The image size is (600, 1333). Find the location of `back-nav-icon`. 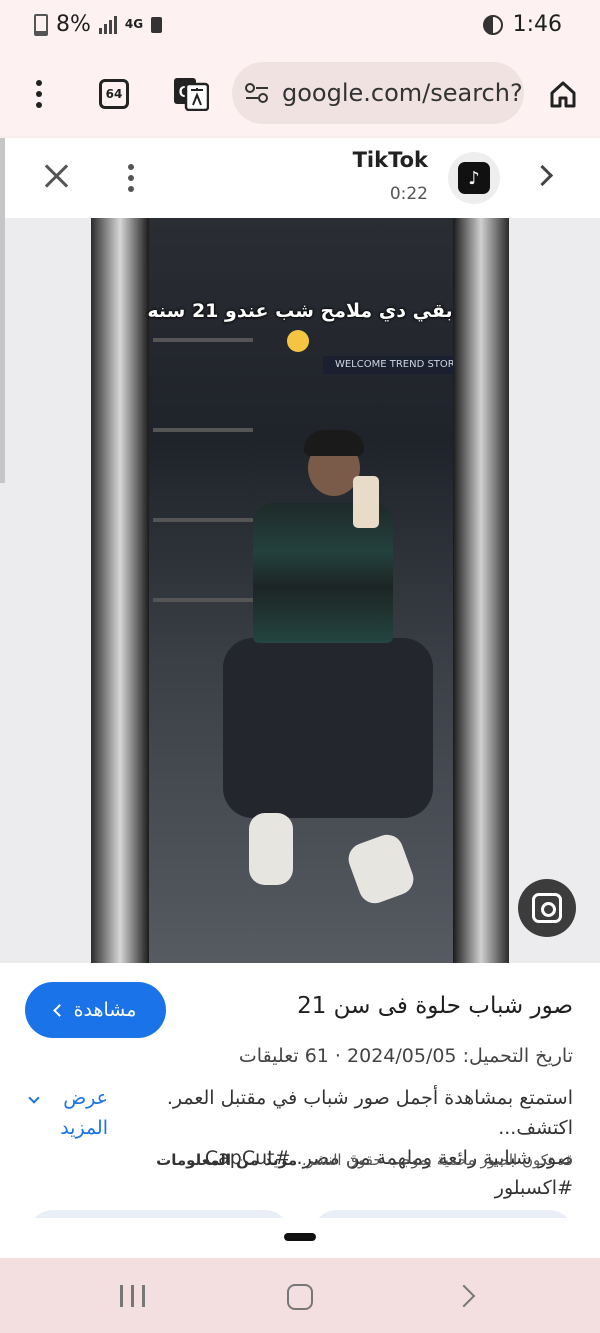

back-nav-icon is located at coordinates (464, 1296).